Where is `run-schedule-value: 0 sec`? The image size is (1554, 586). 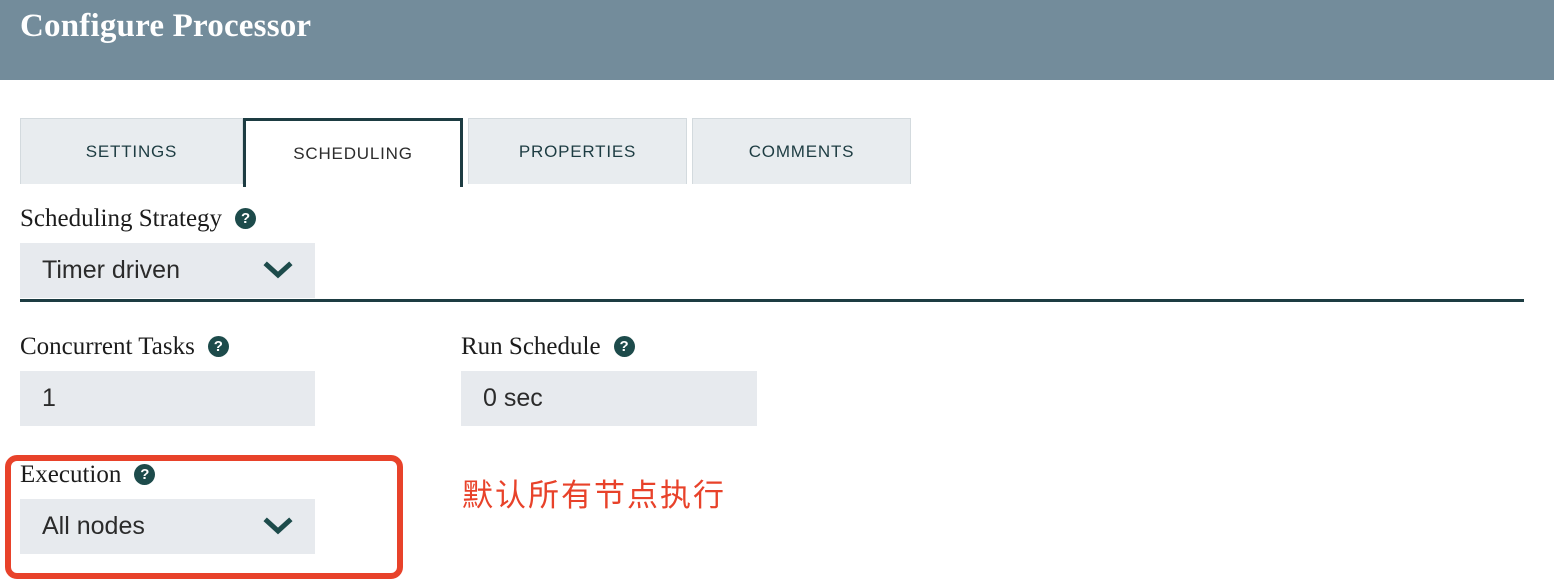 run-schedule-value: 0 sec is located at coordinates (513, 398).